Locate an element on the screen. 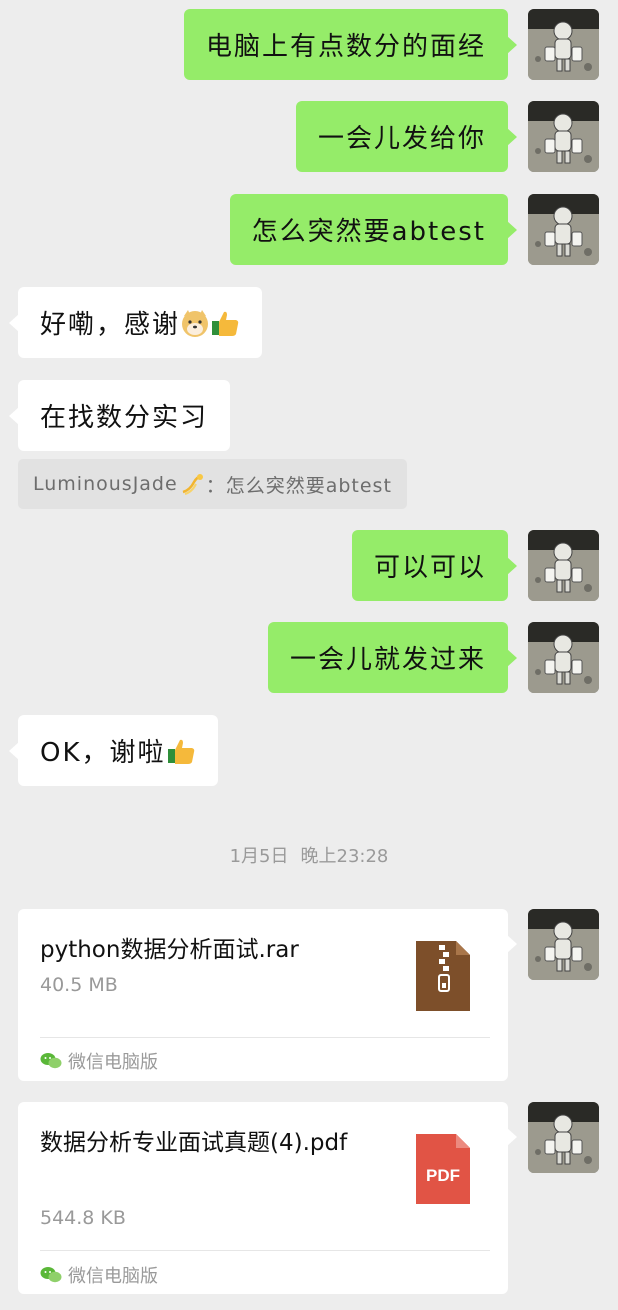 The image size is (618, 1310). message-bubble: 在找数分实习 is located at coordinates (119, 415).